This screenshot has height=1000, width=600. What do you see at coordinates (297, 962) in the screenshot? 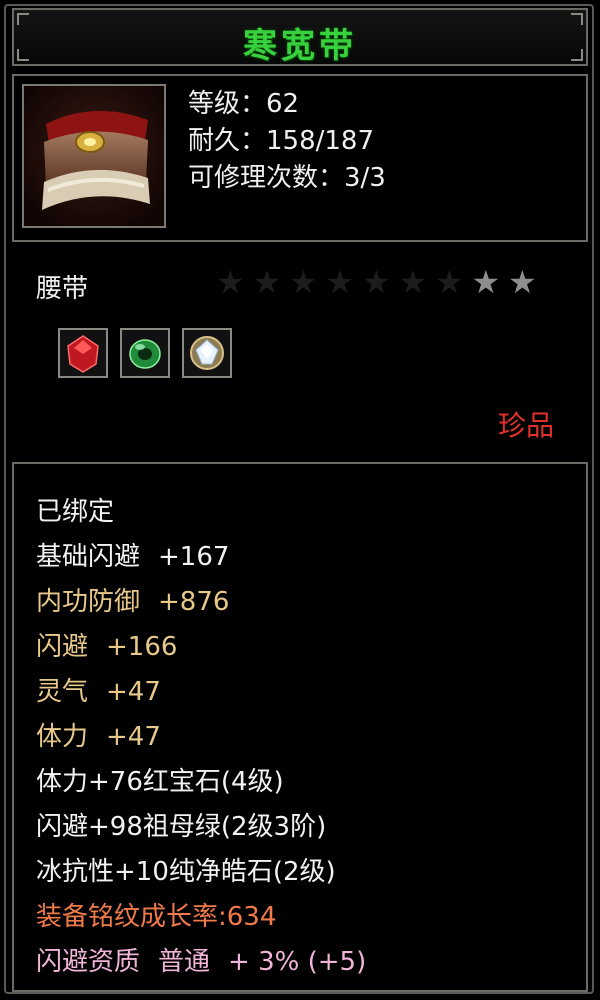
I see `quality-bonus: + 3% (+5)` at bounding box center [297, 962].